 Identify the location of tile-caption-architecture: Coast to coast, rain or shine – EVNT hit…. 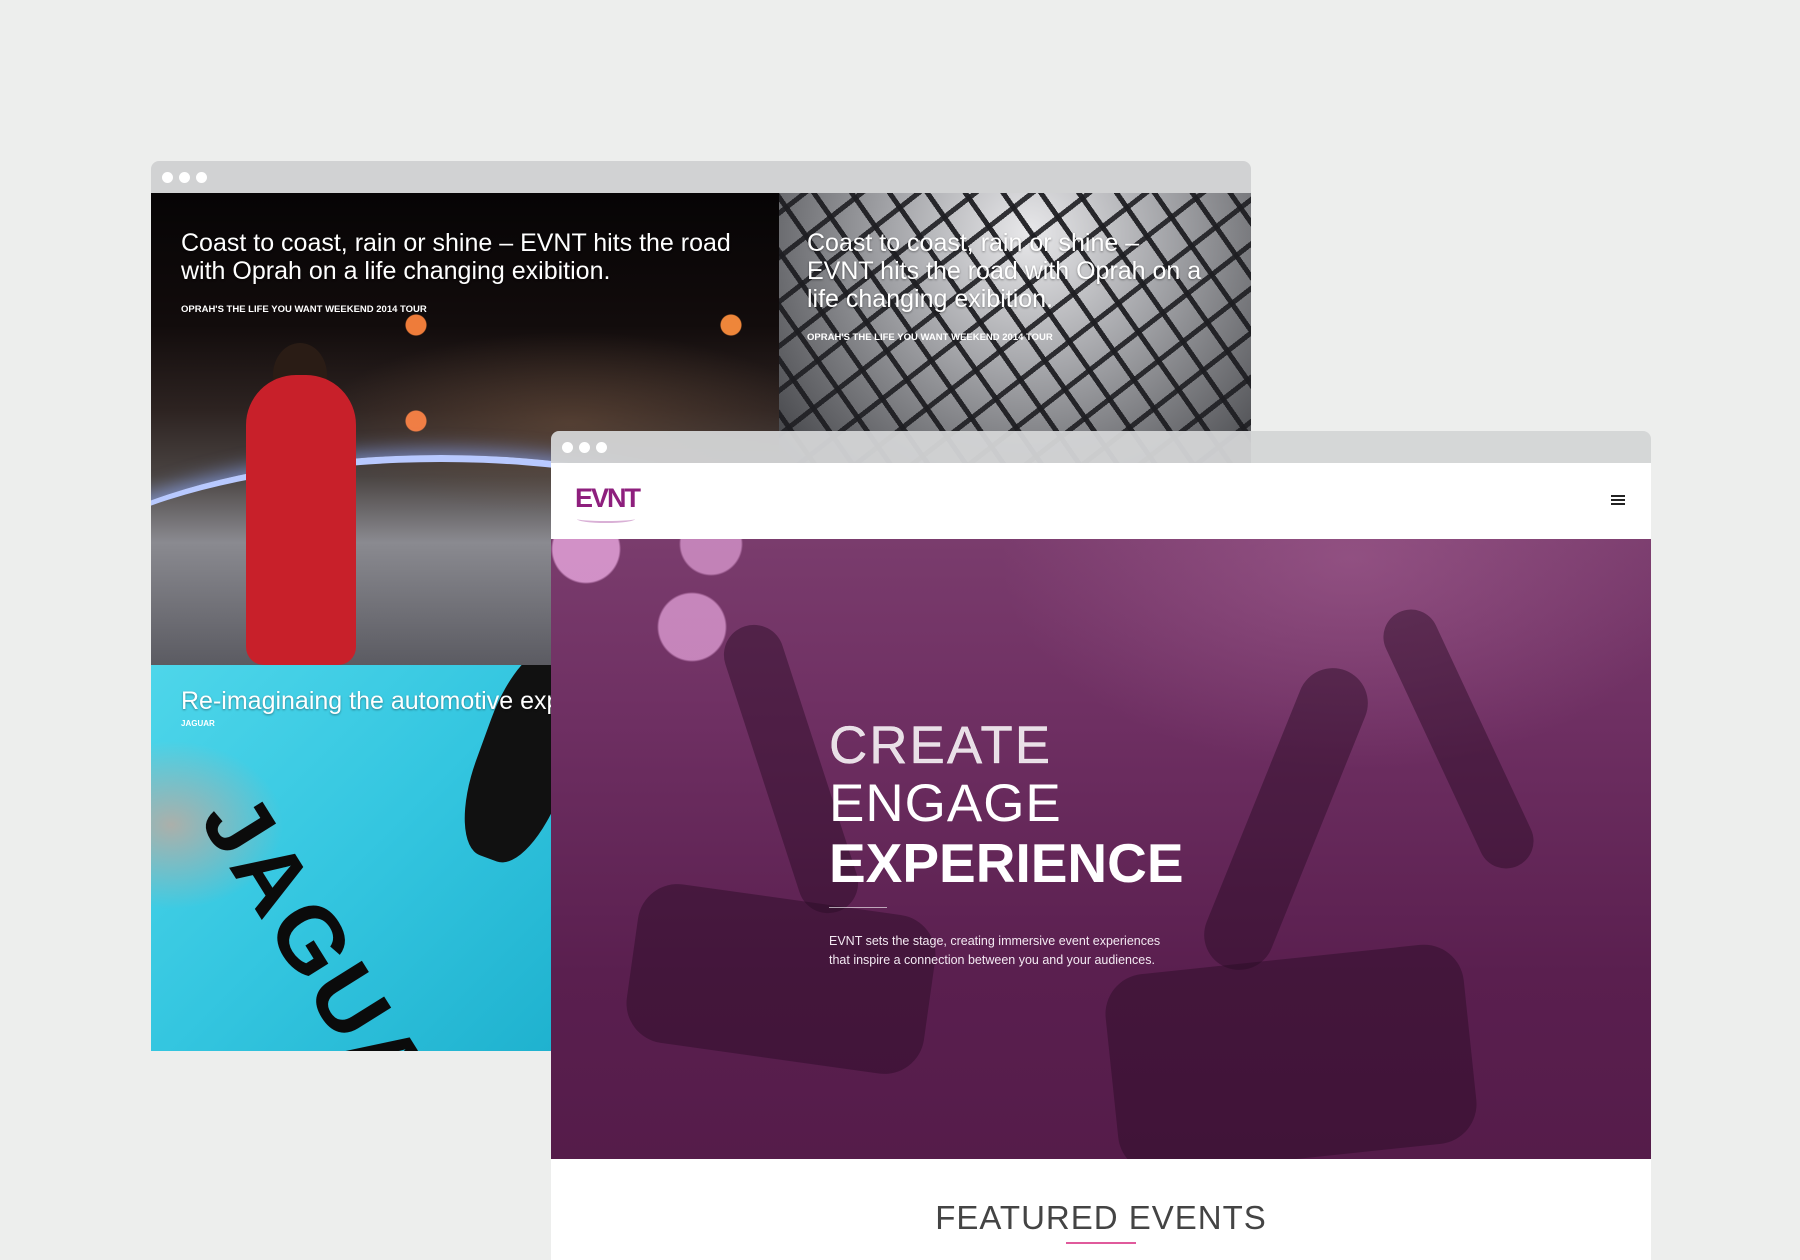
(1007, 286).